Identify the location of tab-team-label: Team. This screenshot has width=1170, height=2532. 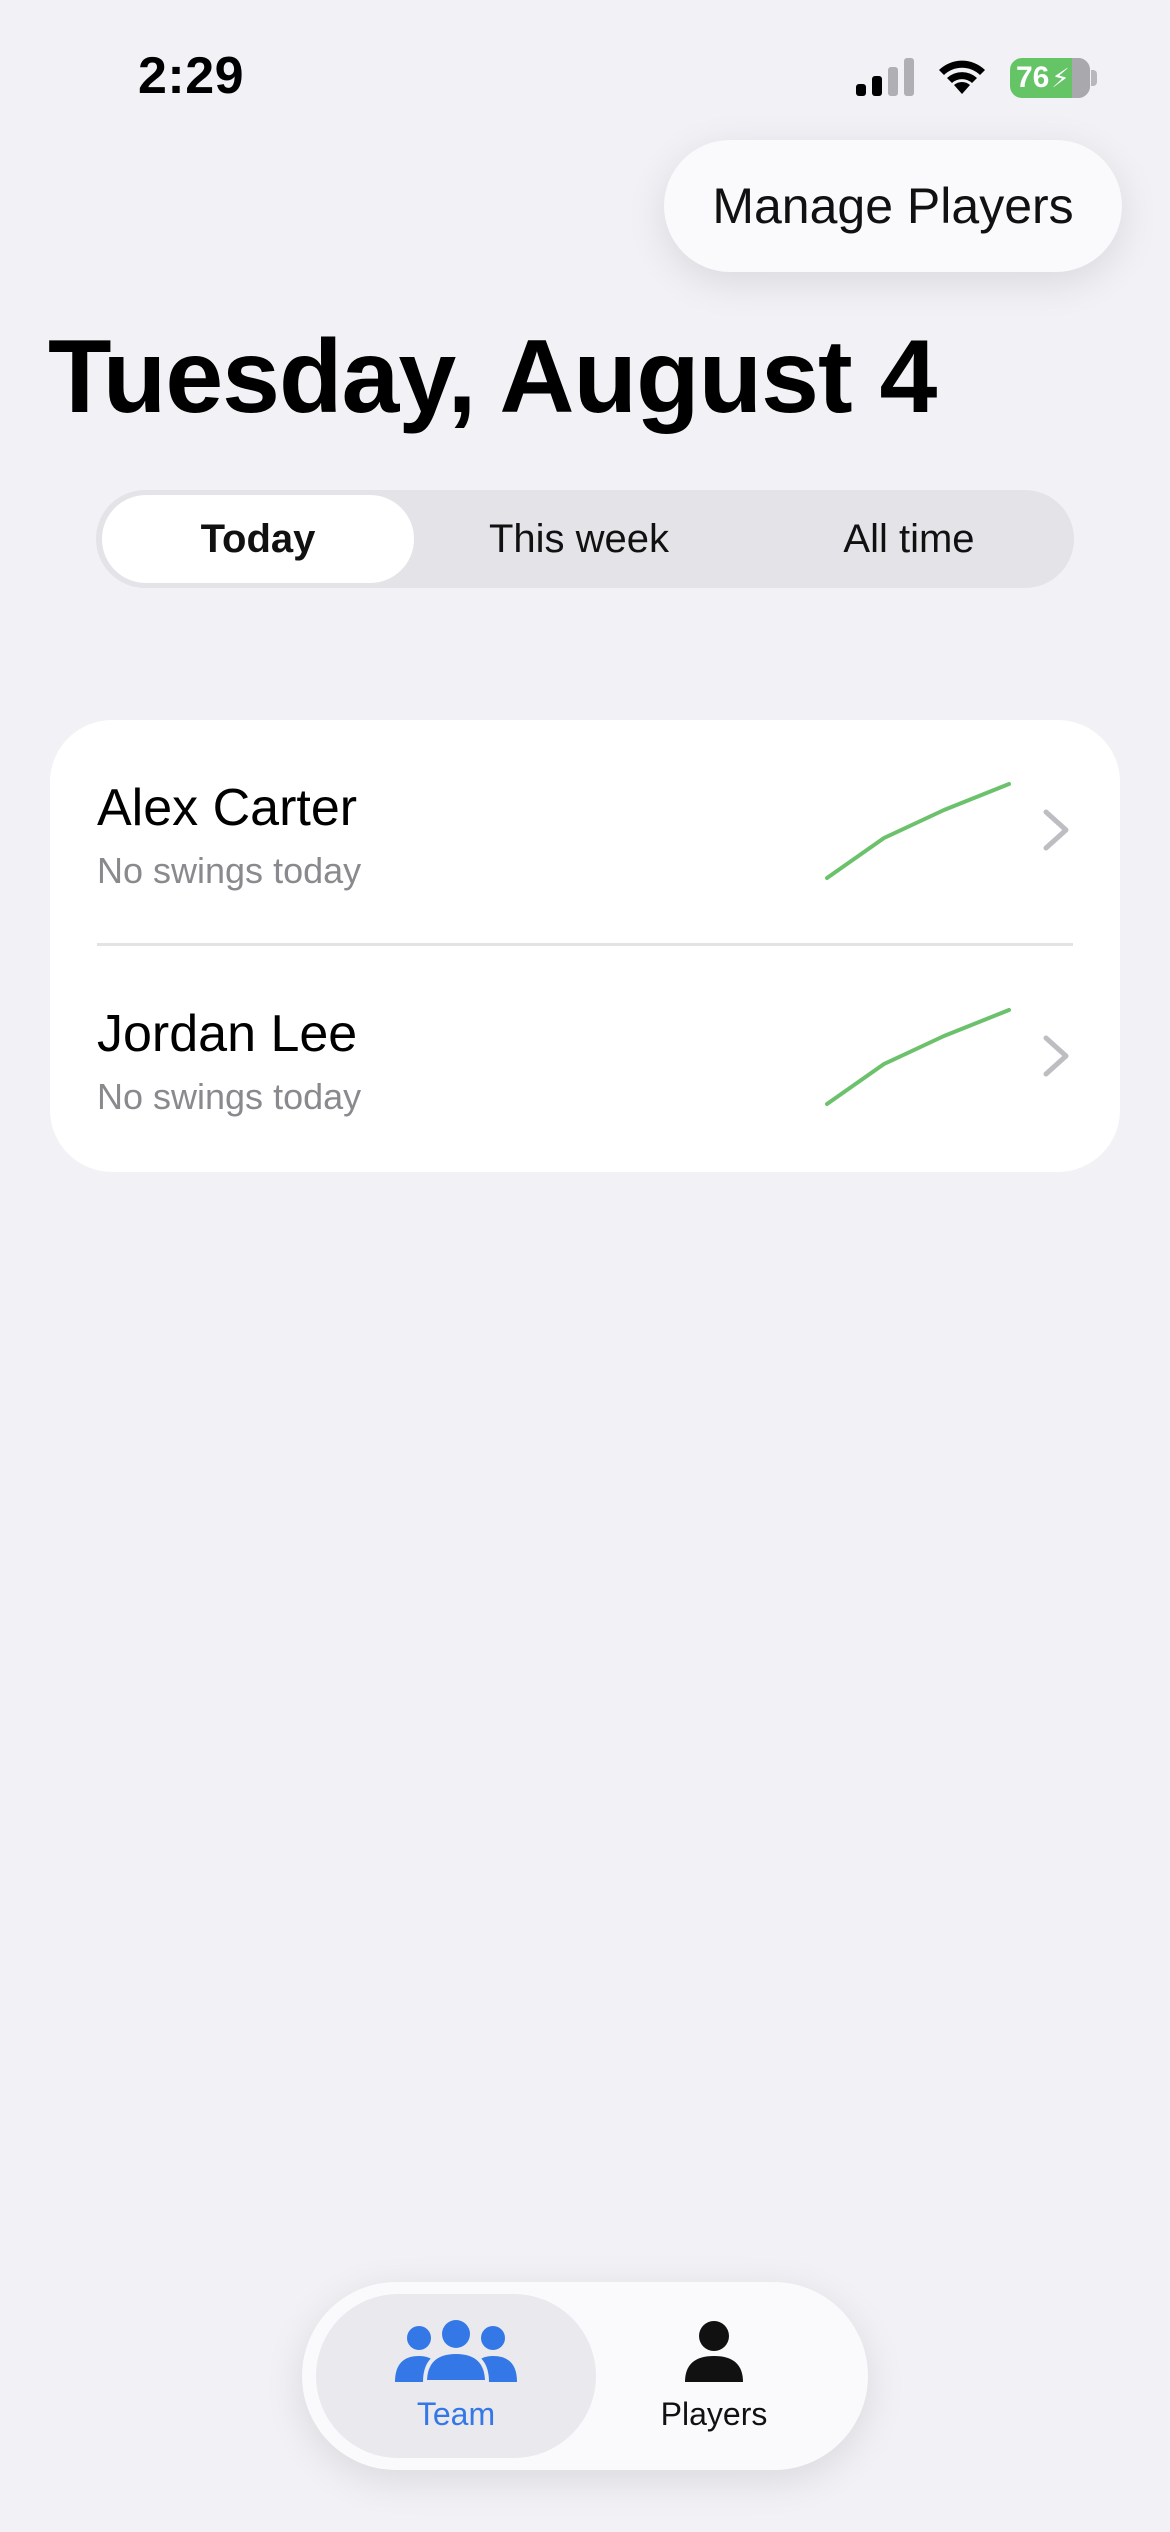
(456, 2413).